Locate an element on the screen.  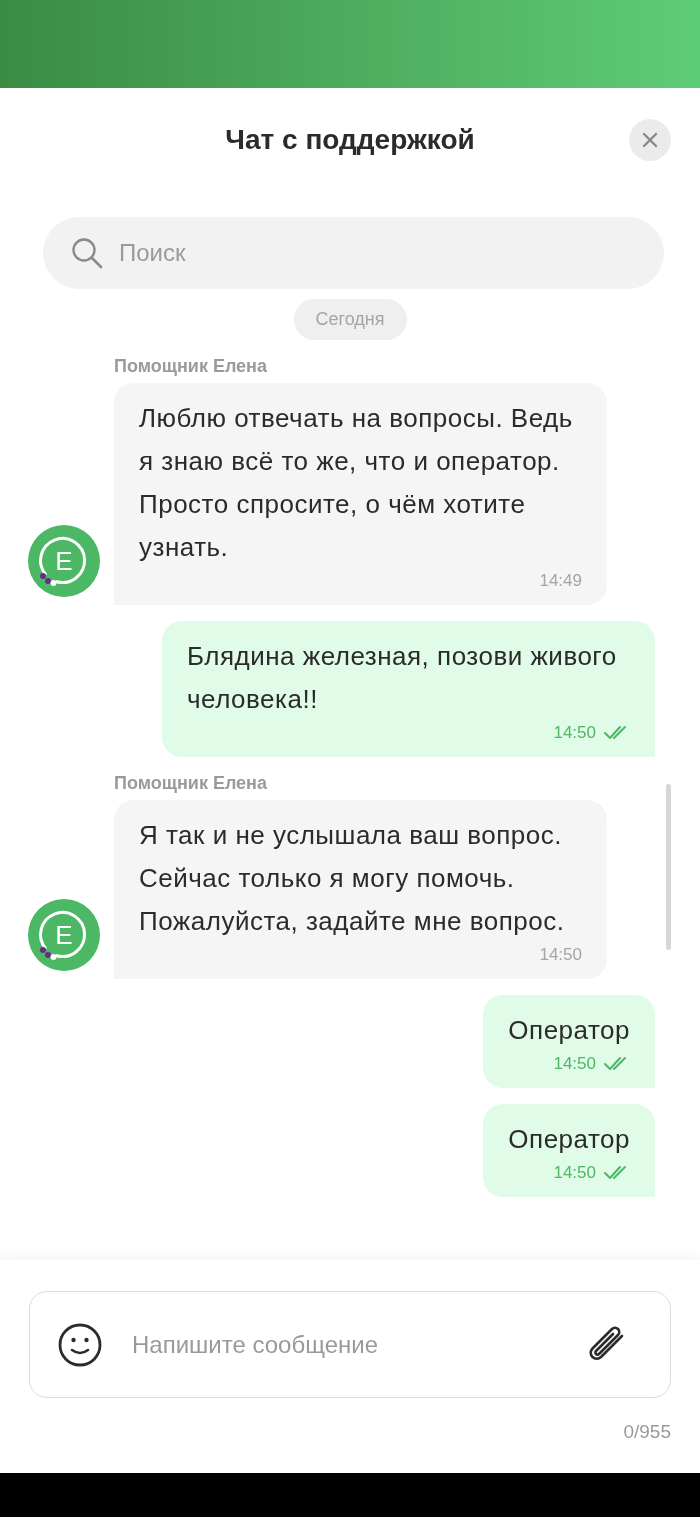
search-field: Поиск is located at coordinates (353, 253).